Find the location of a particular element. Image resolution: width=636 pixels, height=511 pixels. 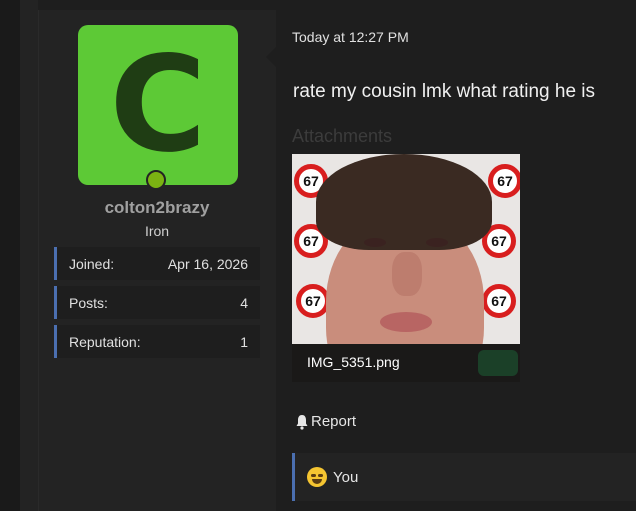

stat-value: Apr 16, 2026 is located at coordinates (207, 263).